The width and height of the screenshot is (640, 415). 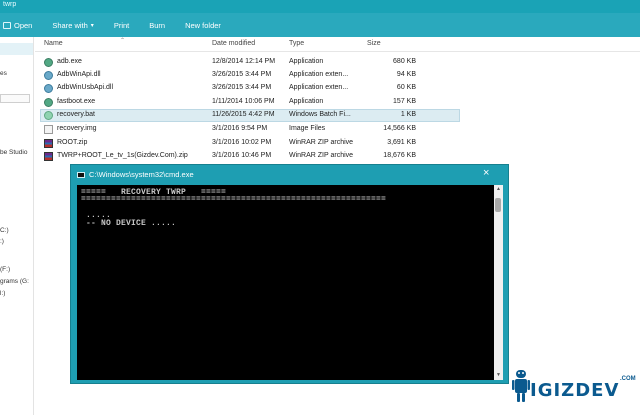 What do you see at coordinates (17, 226) in the screenshot?
I see `navigation-pane: es be Studio C:) :) (F:) grams (G: l:)` at bounding box center [17, 226].